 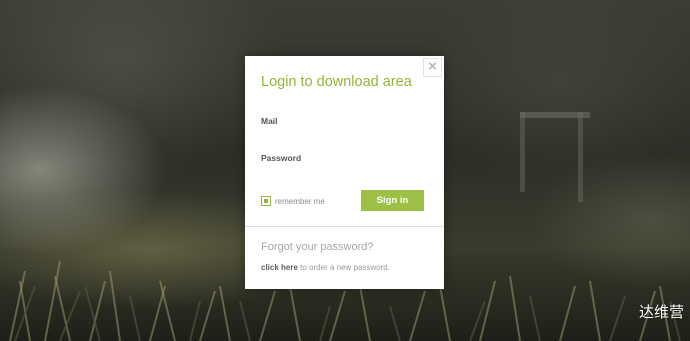 I want to click on forgot-password-text: Forgot your password?, so click(x=317, y=247).